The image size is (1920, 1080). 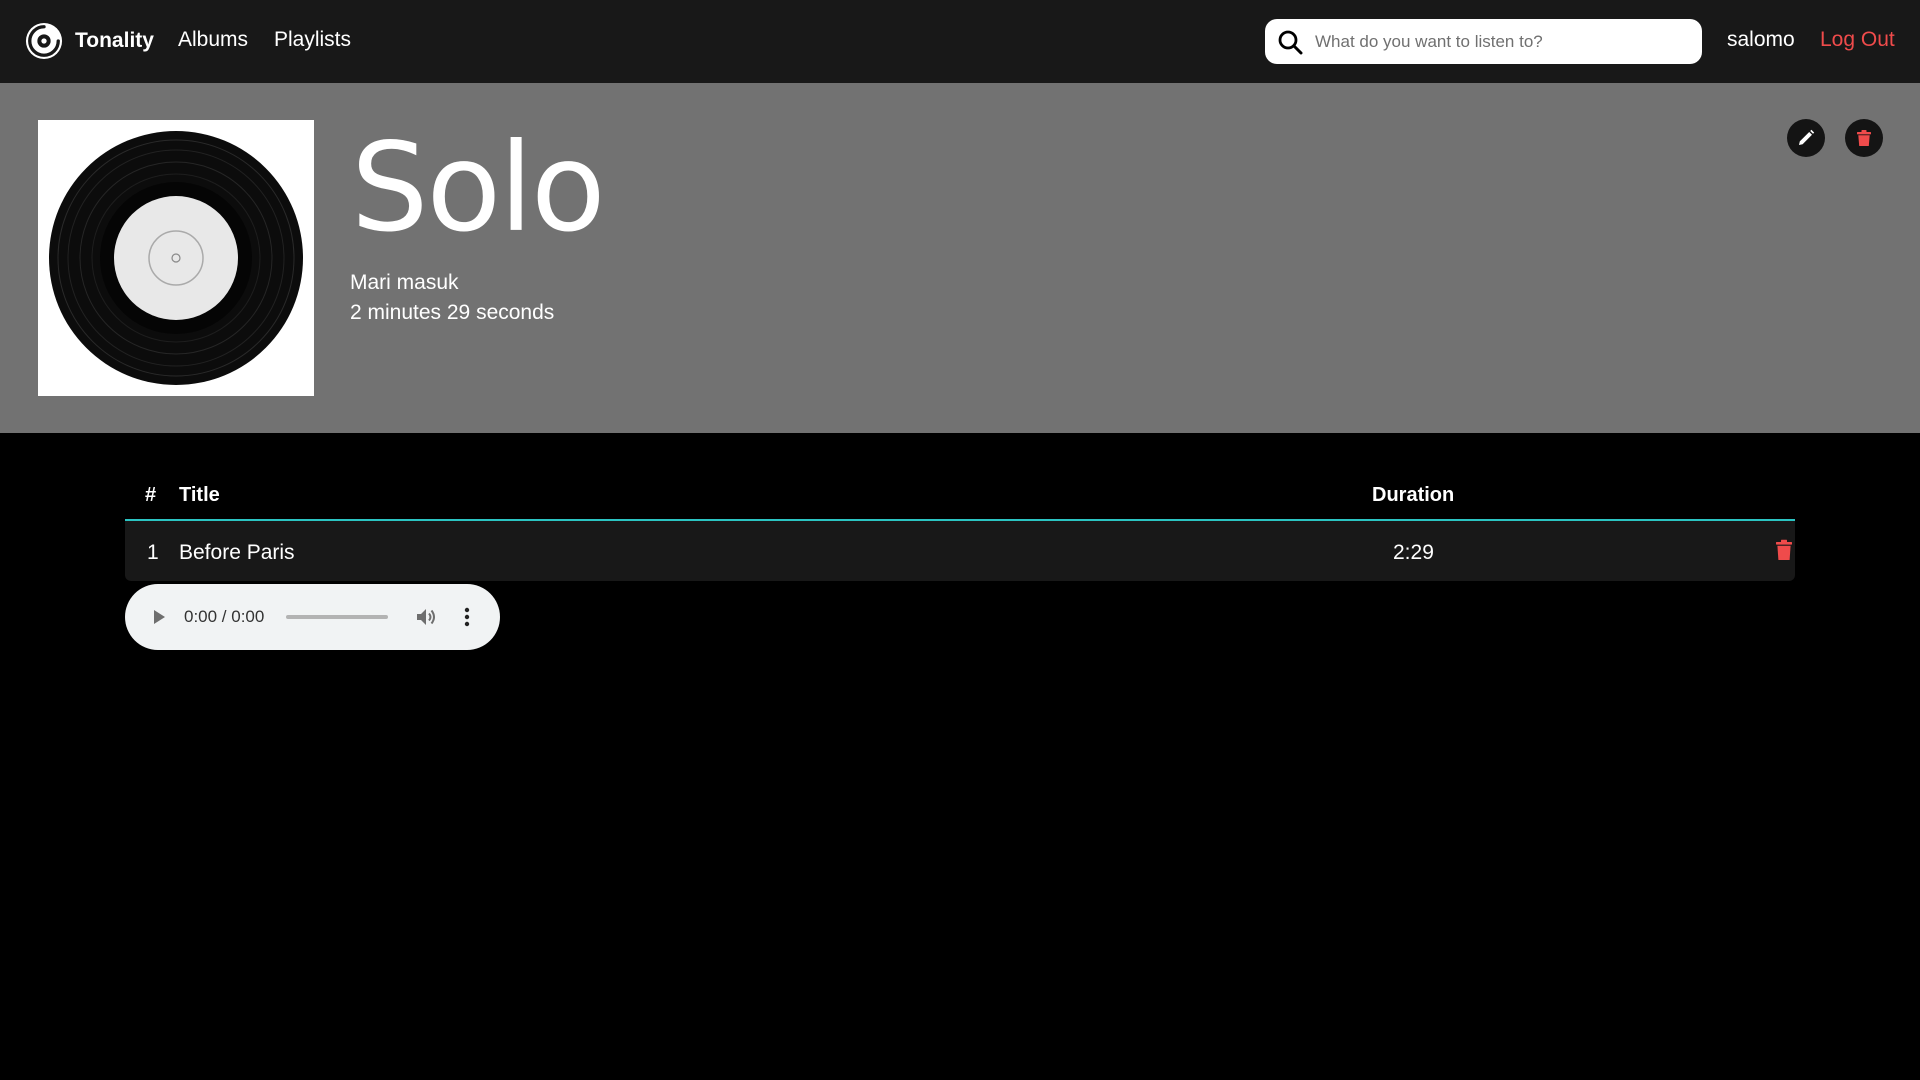 I want to click on edit-album-button, so click(x=1806, y=138).